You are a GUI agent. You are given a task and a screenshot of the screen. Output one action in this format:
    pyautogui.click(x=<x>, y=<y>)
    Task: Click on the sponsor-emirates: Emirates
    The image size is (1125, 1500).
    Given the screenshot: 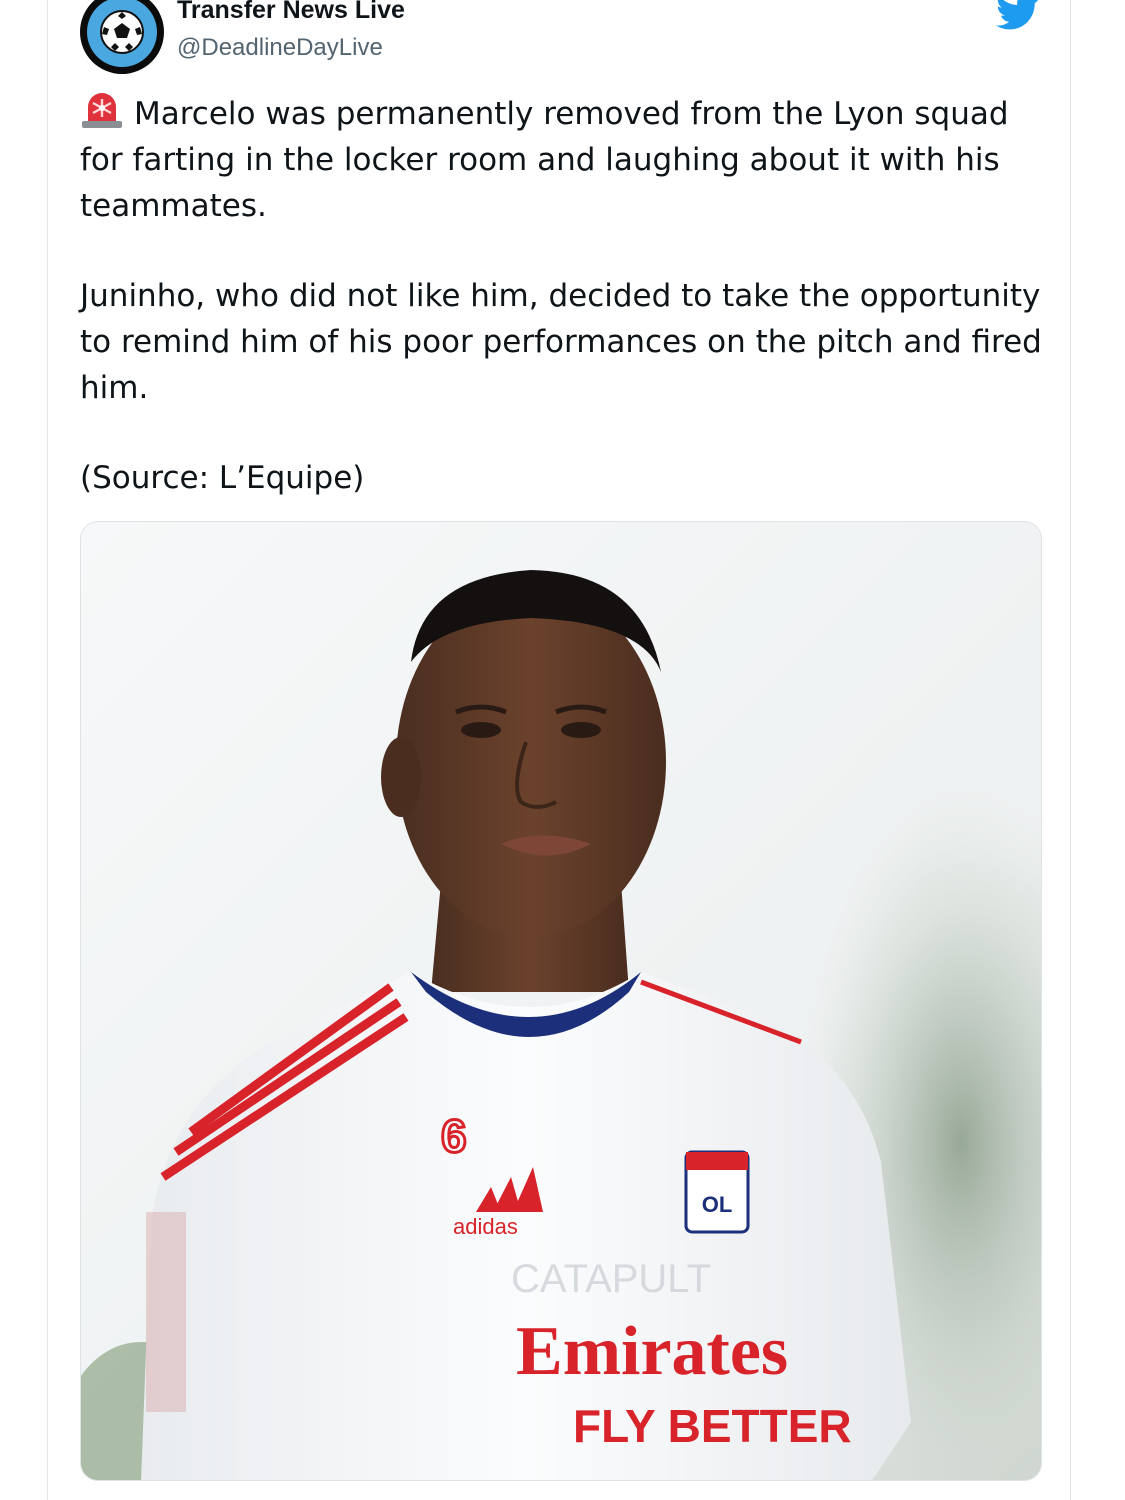 What is the action you would take?
    pyautogui.click(x=652, y=1351)
    